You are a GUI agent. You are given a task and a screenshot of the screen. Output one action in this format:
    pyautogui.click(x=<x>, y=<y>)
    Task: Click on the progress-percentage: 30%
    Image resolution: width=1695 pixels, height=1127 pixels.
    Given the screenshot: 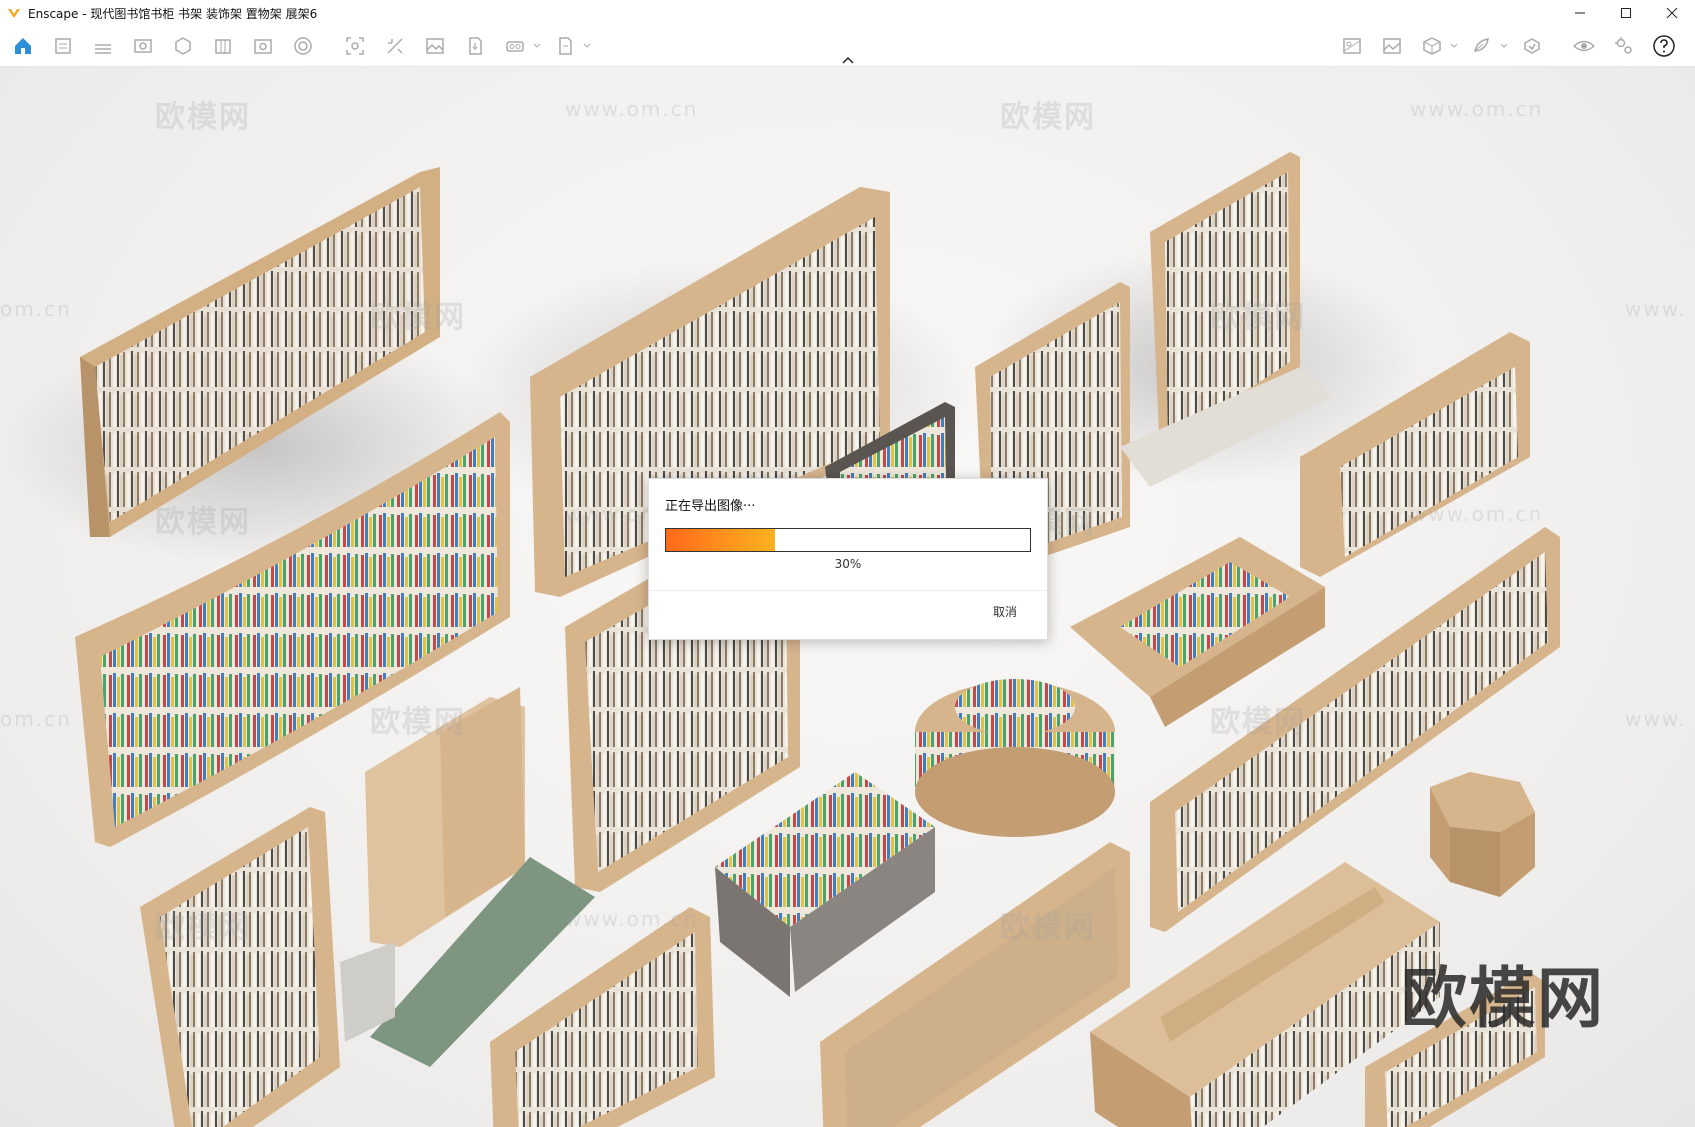 What is the action you would take?
    pyautogui.click(x=848, y=564)
    